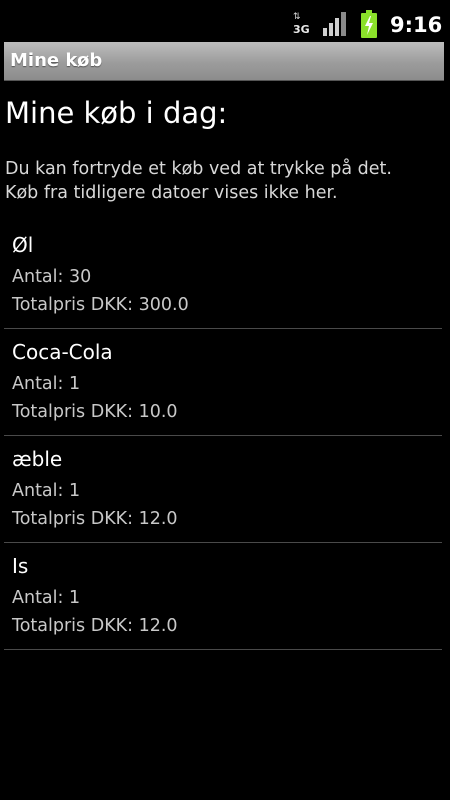  Describe the element at coordinates (116, 113) in the screenshot. I see `page-heading: Mine køb i dag:` at that location.